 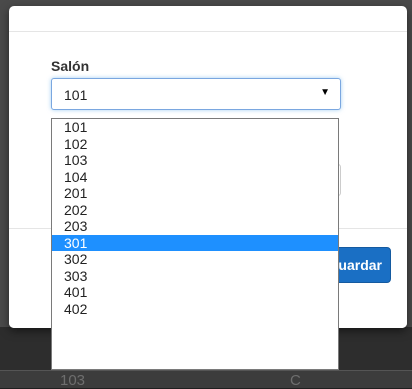 I want to click on dropdown-option-301: 301, so click(x=195, y=242).